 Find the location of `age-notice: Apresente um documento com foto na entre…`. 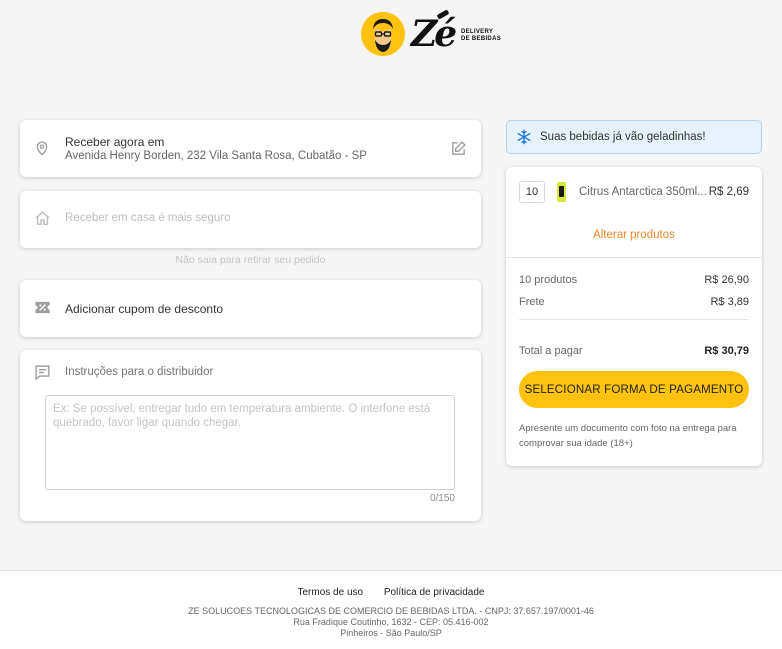

age-notice: Apresente um documento com foto na entre… is located at coordinates (628, 436).